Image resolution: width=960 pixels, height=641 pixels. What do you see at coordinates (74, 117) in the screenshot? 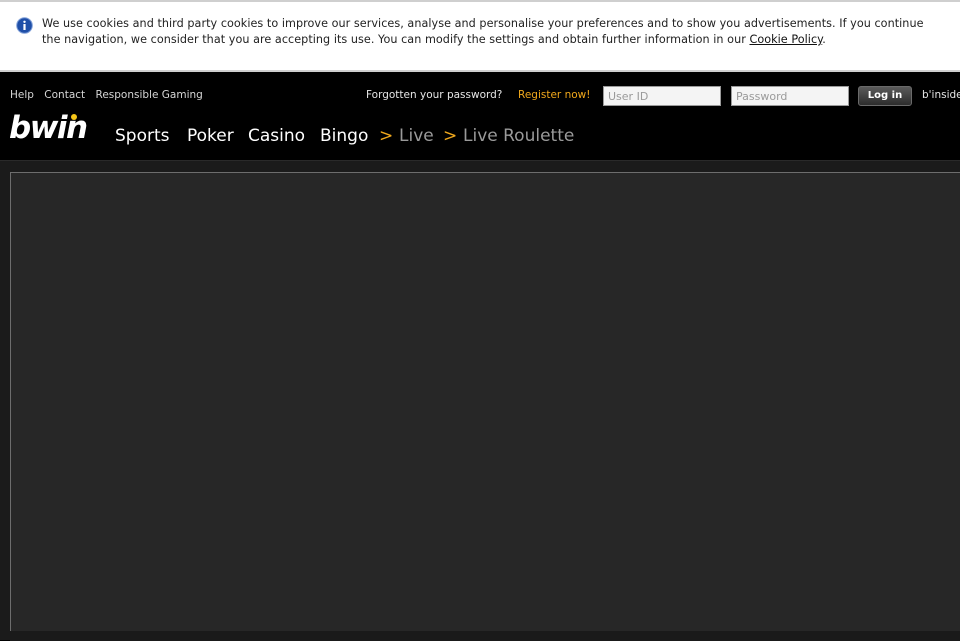
I see `logo-dot` at bounding box center [74, 117].